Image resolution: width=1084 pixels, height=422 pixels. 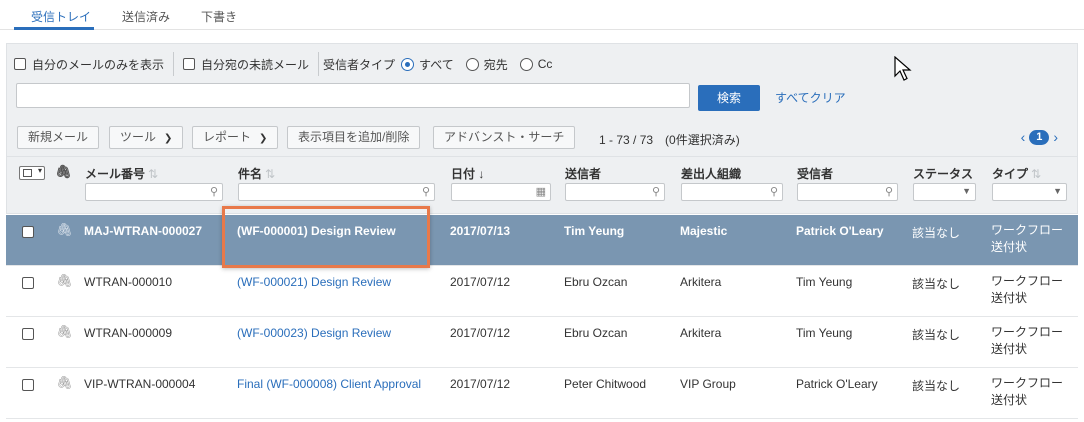 I want to click on col-mail-no: メール番号 ⇅, so click(x=121, y=173).